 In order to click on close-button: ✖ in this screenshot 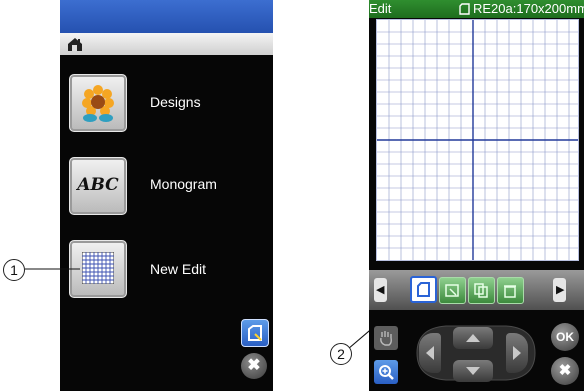, I will do `click(565, 371)`.